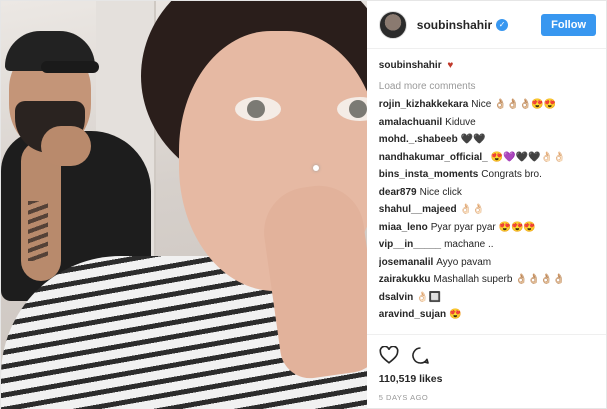  What do you see at coordinates (405, 279) in the screenshot?
I see `comment-username: zairakukku` at bounding box center [405, 279].